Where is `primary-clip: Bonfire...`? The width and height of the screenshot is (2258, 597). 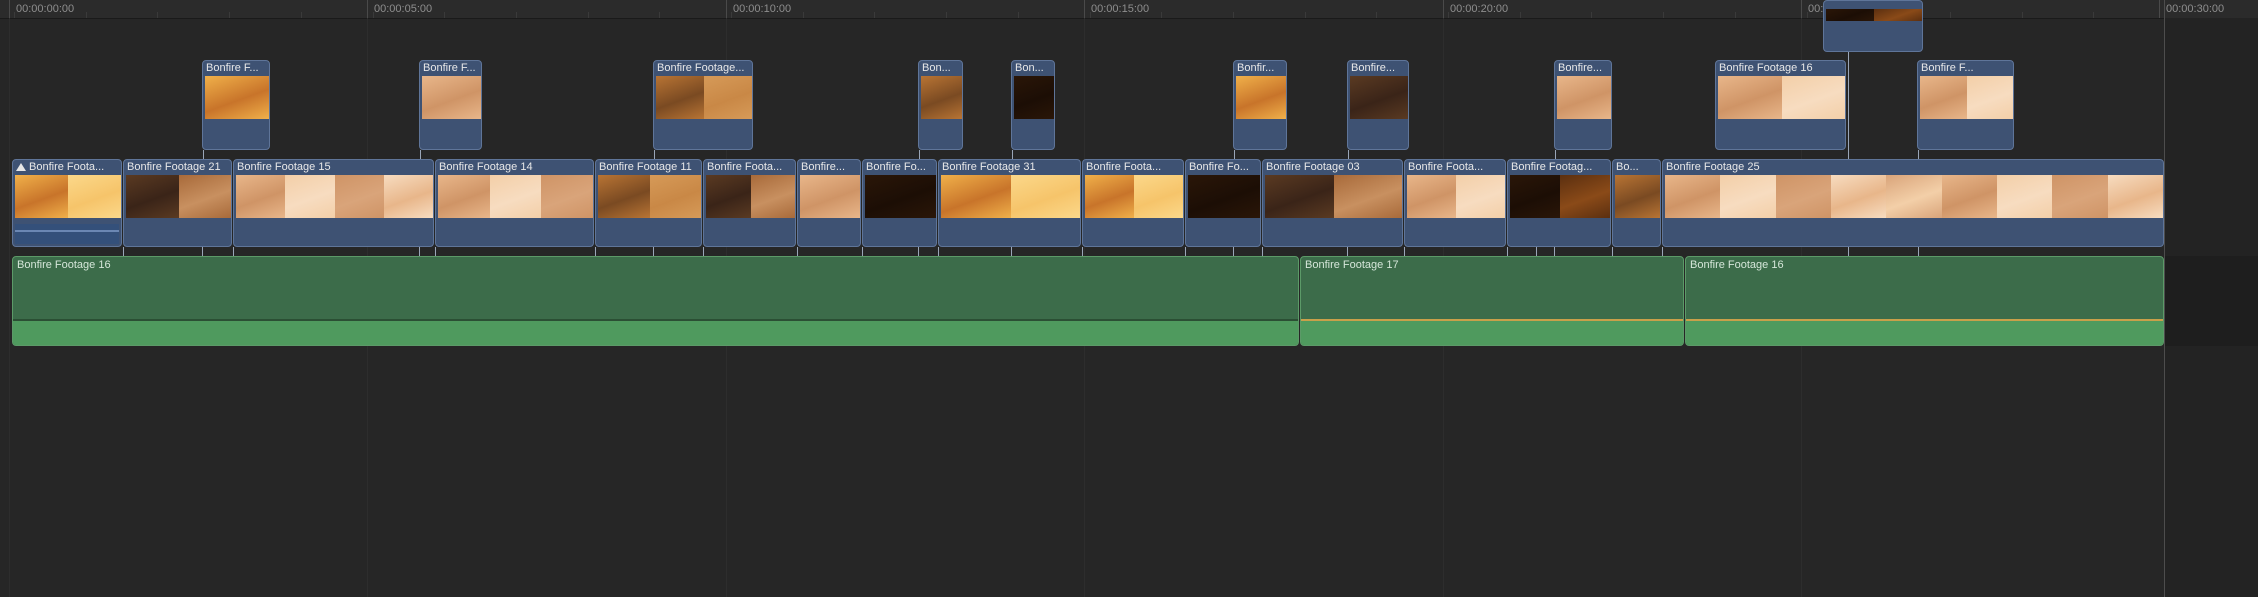 primary-clip: Bonfire... is located at coordinates (829, 203).